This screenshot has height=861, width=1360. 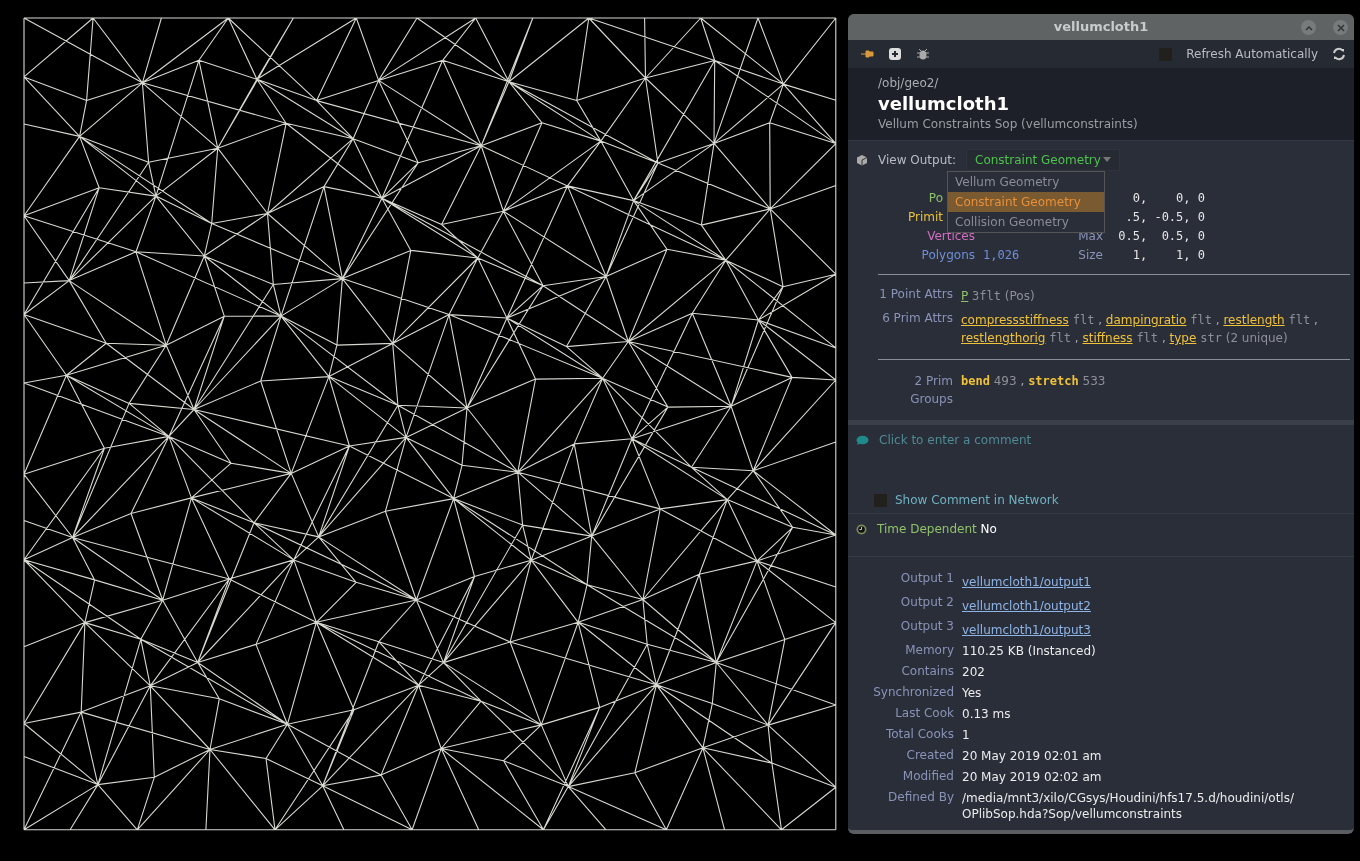 I want to click on info-label: Memory, so click(x=929, y=651).